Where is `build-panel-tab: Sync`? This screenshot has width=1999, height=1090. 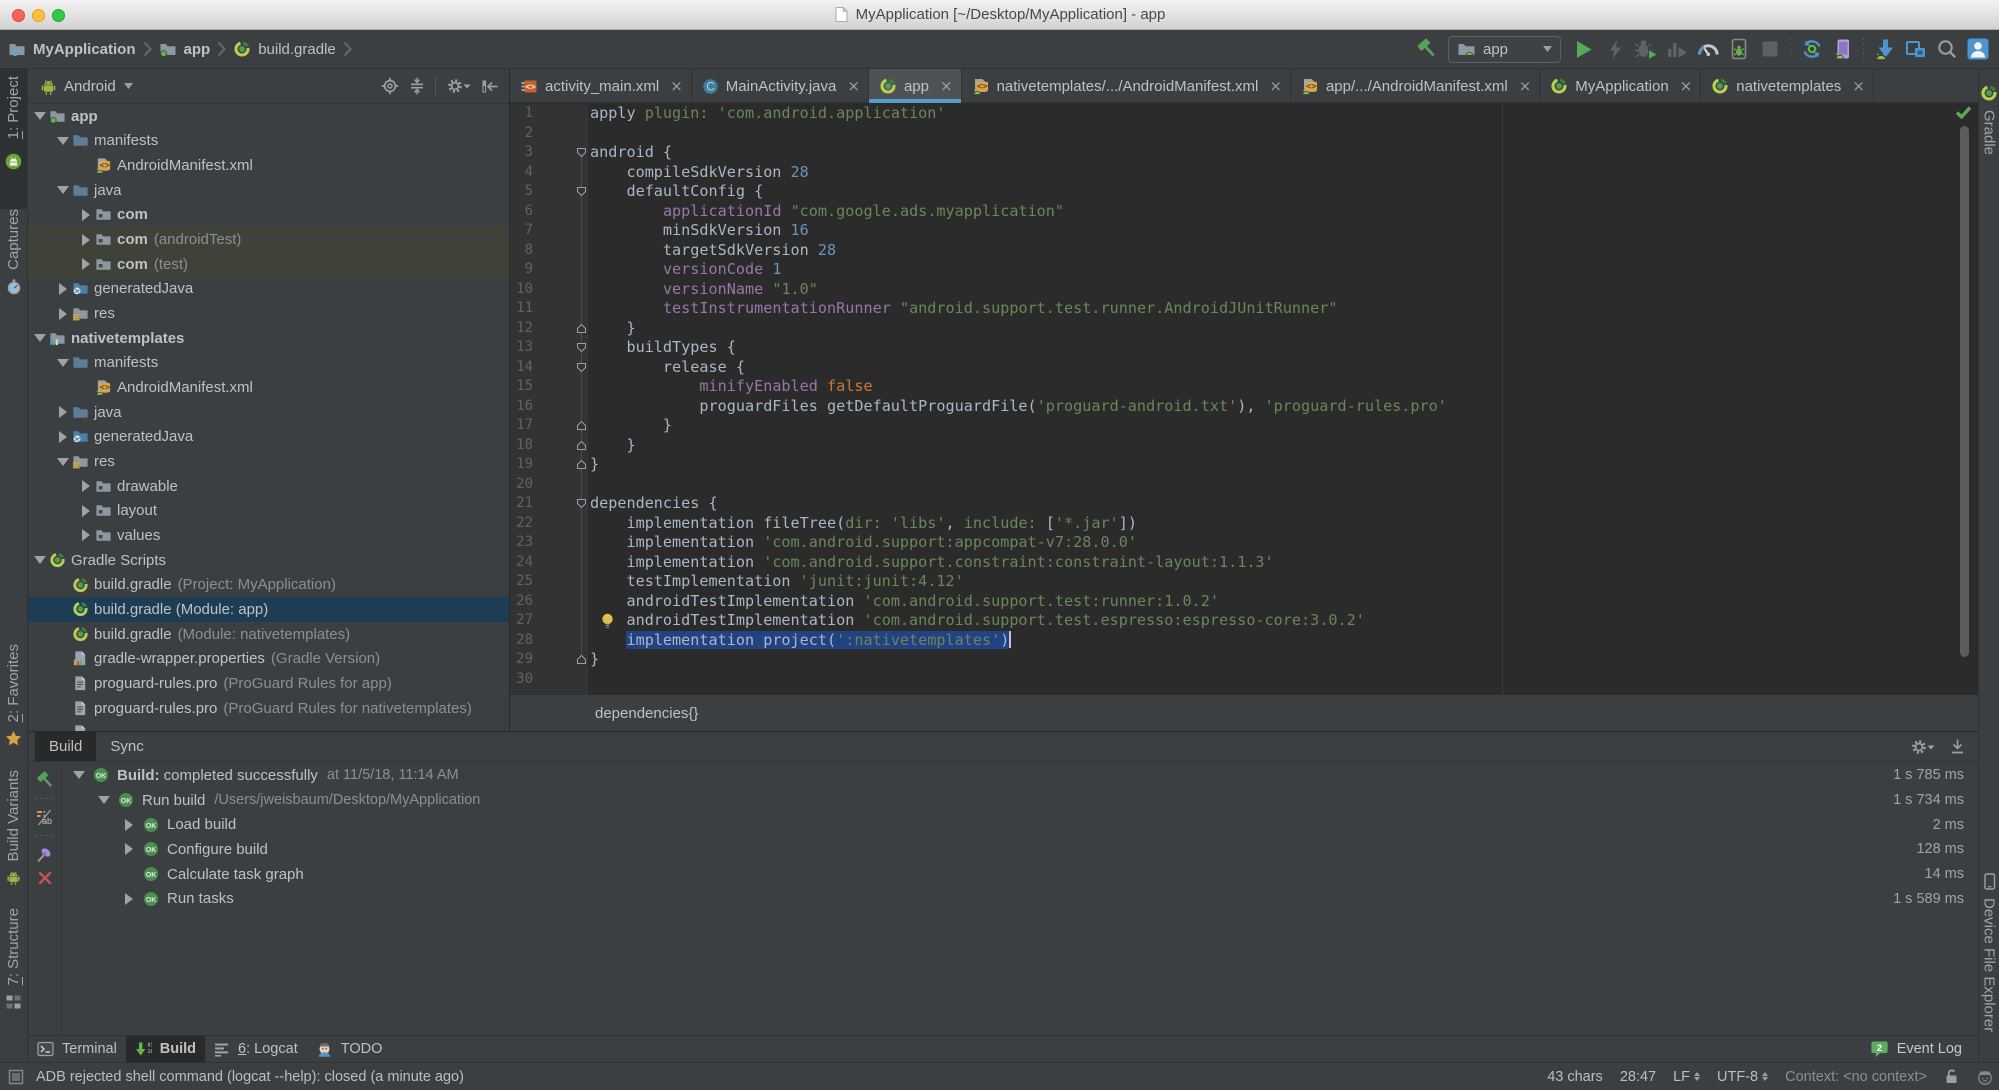
build-panel-tab: Sync is located at coordinates (126, 746).